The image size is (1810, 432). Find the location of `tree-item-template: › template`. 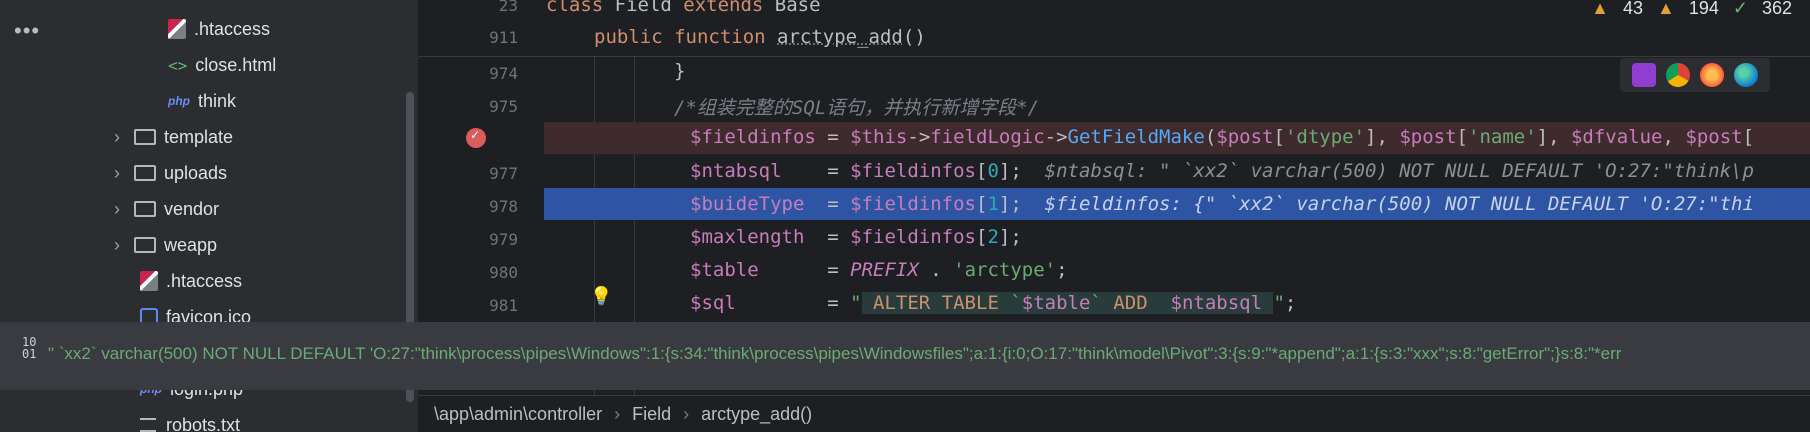

tree-item-template: › template is located at coordinates (171, 137).